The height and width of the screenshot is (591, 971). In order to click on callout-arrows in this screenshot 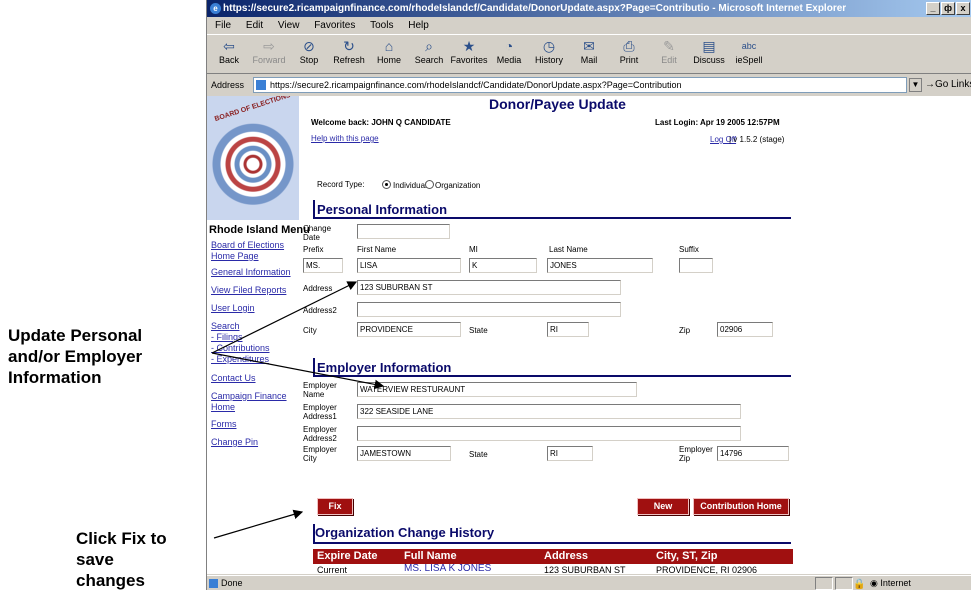, I will do `click(298, 410)`.